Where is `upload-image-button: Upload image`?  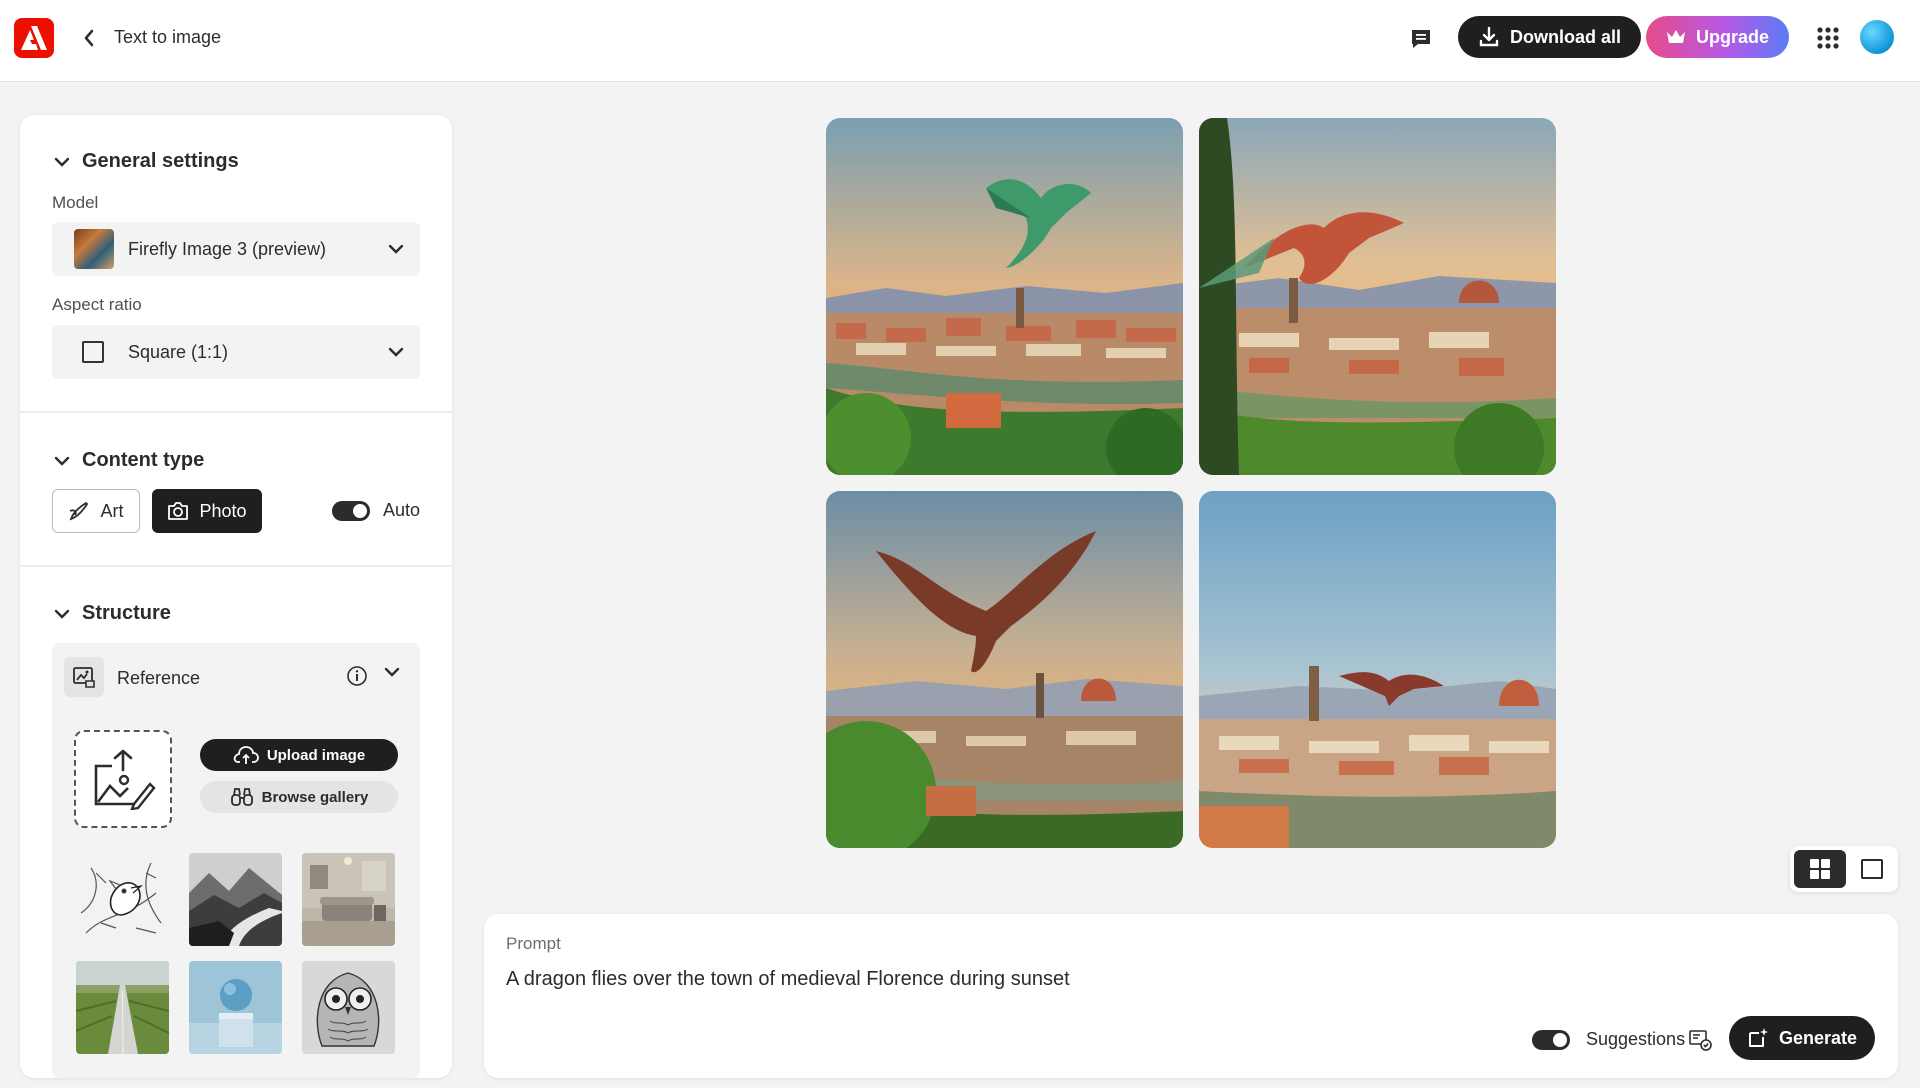
upload-image-button: Upload image is located at coordinates (299, 755).